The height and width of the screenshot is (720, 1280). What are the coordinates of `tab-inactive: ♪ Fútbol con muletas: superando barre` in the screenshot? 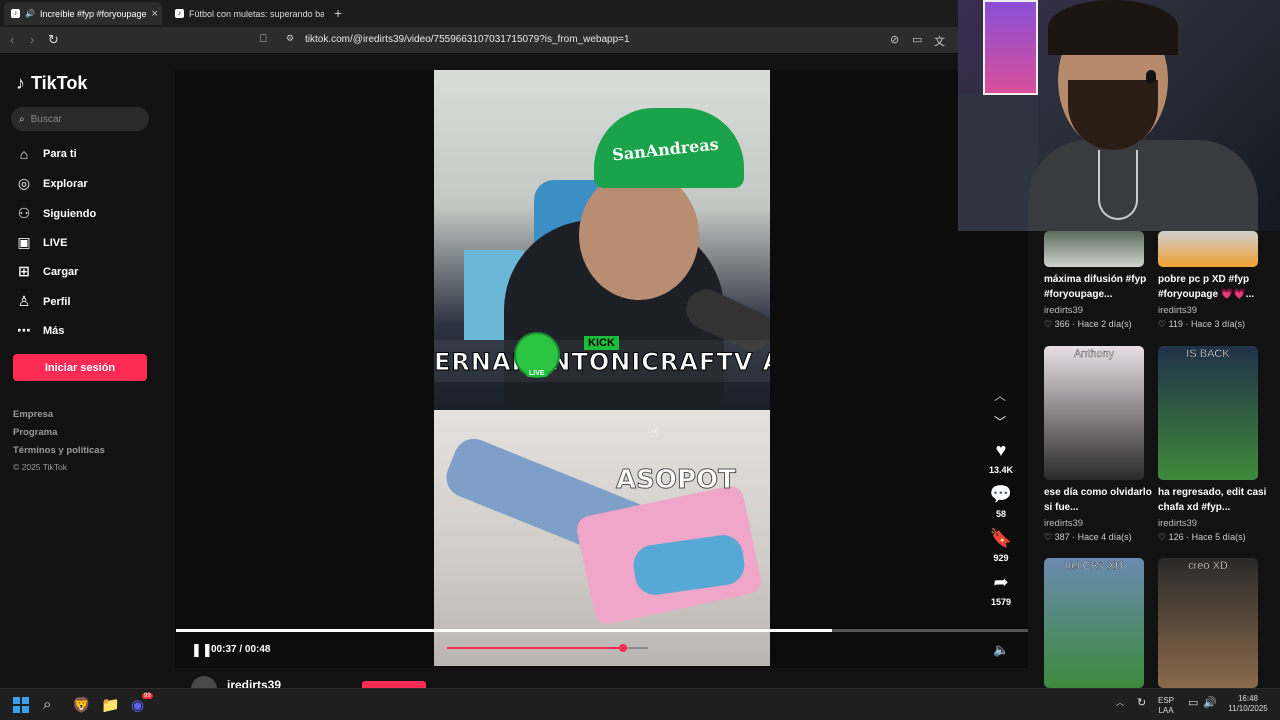 It's located at (246, 13).